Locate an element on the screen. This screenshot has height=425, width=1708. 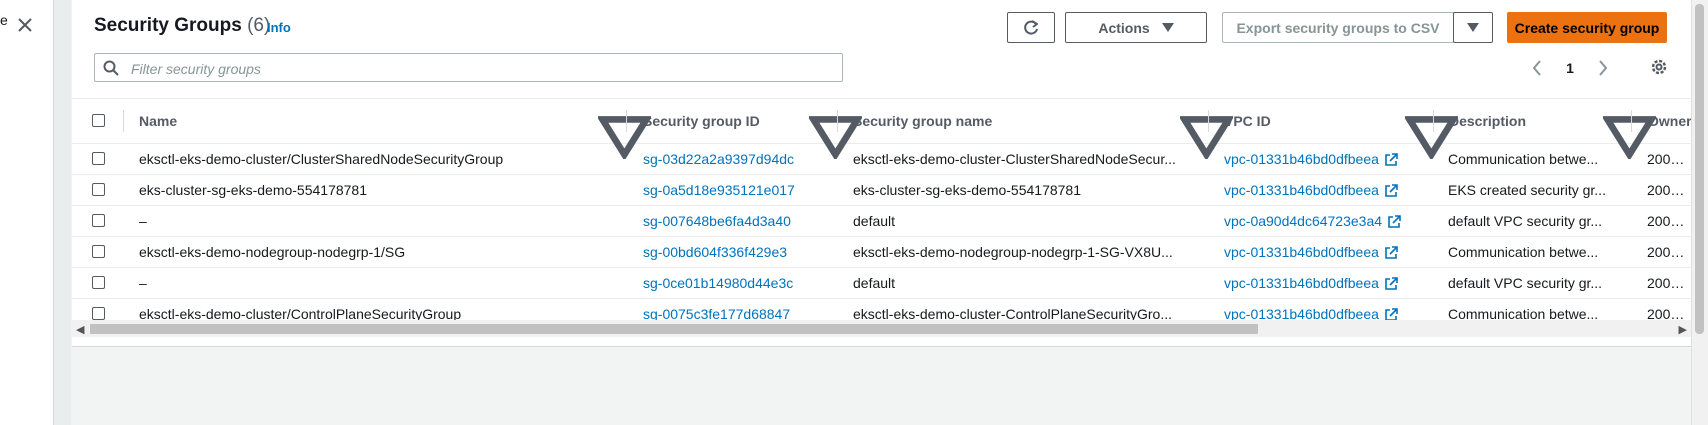
side-panel: e is located at coordinates (27, 212).